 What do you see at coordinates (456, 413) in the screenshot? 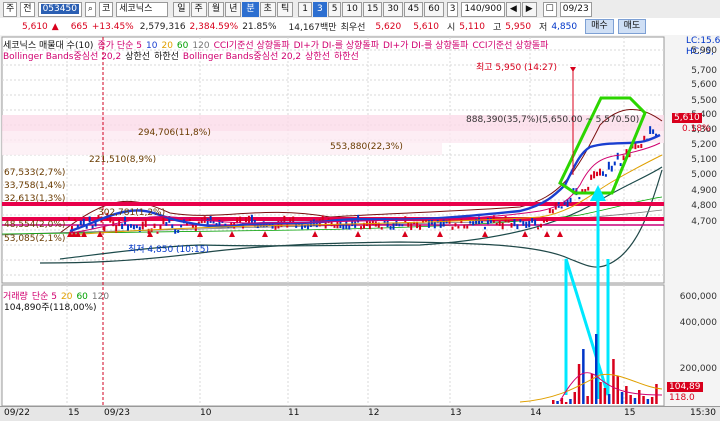
I see `time-tick-label: 13` at bounding box center [456, 413].